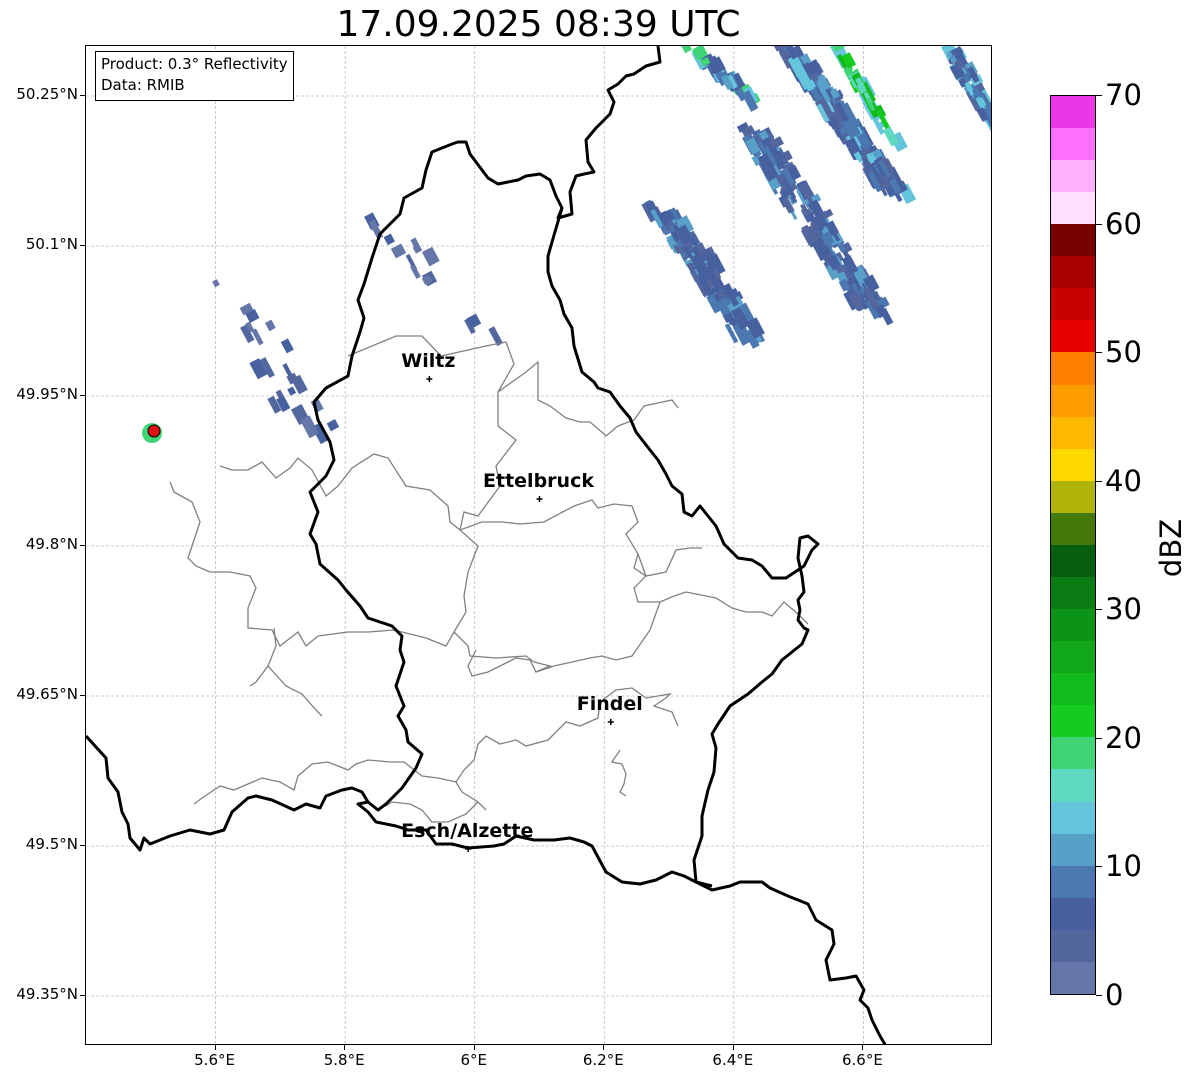 The width and height of the screenshot is (1184, 1081). What do you see at coordinates (154, 431) in the screenshot?
I see `radar-site-dot` at bounding box center [154, 431].